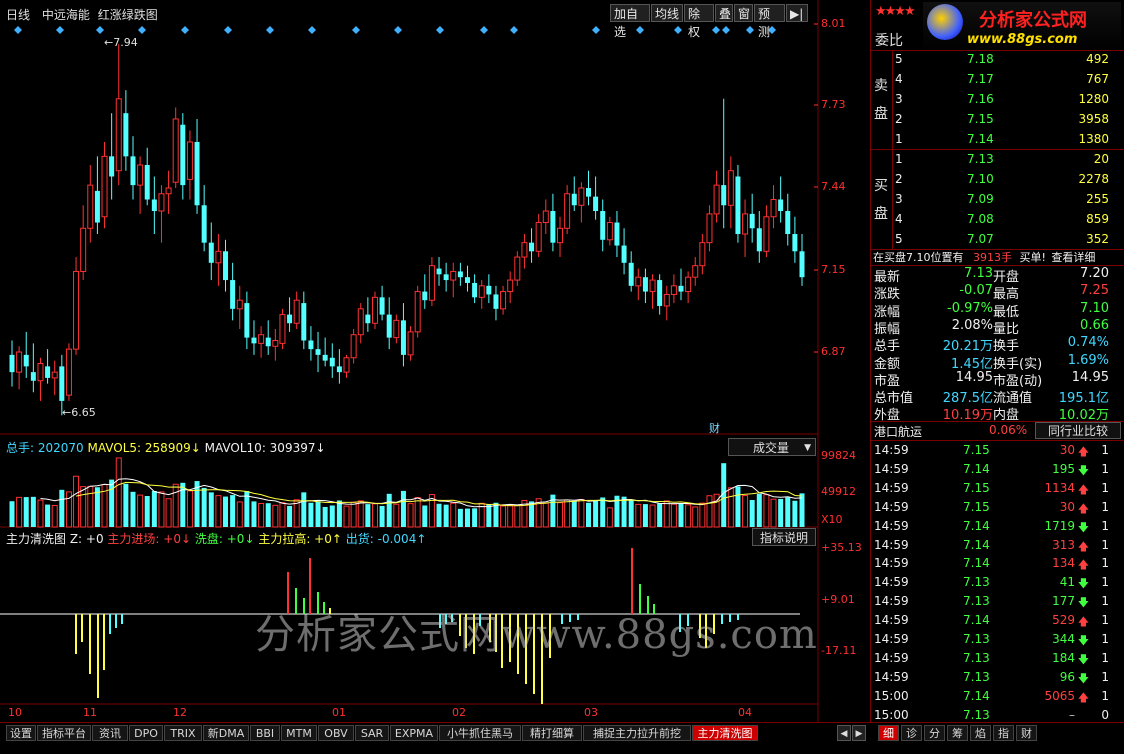 The width and height of the screenshot is (1124, 754). Describe the element at coordinates (997, 639) in the screenshot. I see `tick-row: 14:59 7.13 344 🡇 1` at that location.